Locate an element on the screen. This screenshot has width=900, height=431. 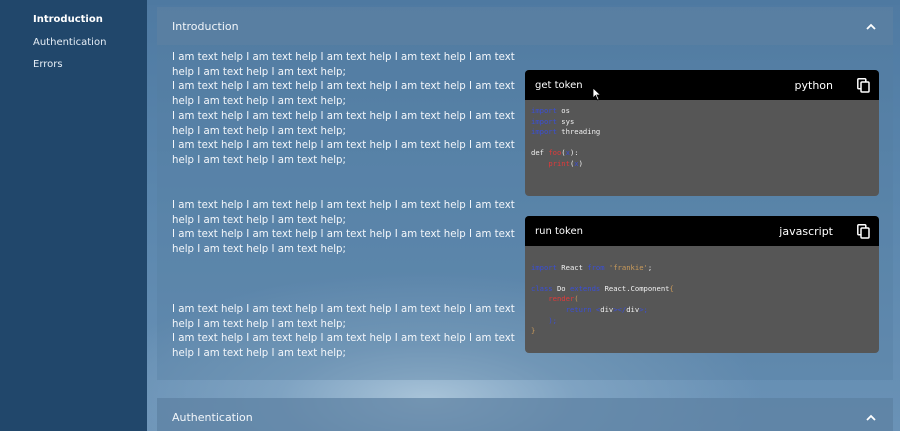
code-token: ) is located at coordinates (580, 163).